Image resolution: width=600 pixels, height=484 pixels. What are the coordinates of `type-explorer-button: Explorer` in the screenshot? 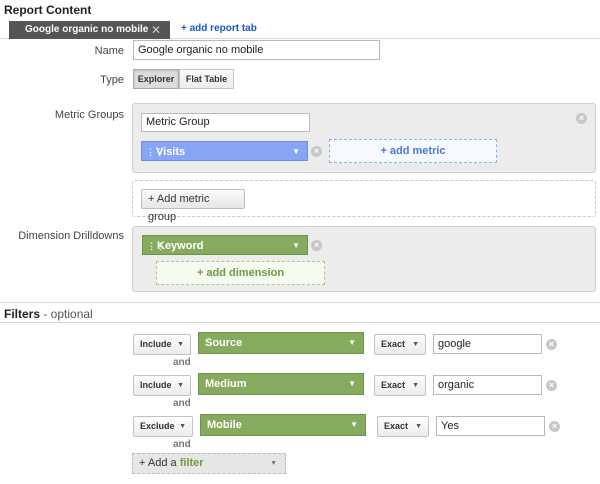 It's located at (156, 79).